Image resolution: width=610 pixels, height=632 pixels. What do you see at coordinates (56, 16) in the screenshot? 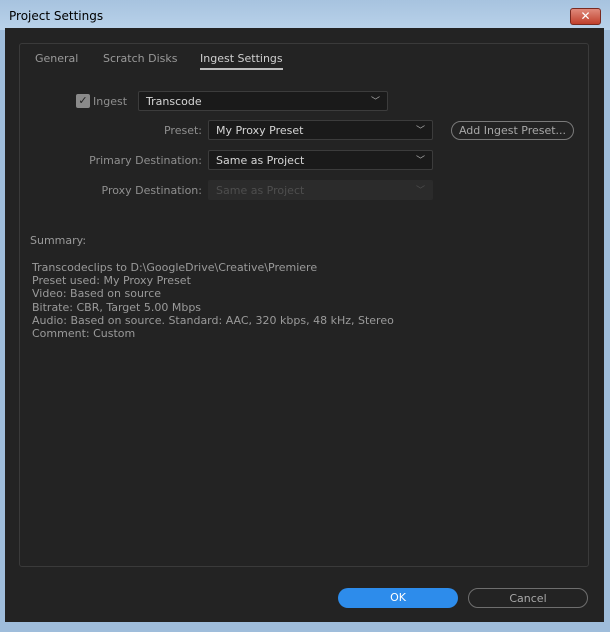
I see `window-title: Project Settings` at bounding box center [56, 16].